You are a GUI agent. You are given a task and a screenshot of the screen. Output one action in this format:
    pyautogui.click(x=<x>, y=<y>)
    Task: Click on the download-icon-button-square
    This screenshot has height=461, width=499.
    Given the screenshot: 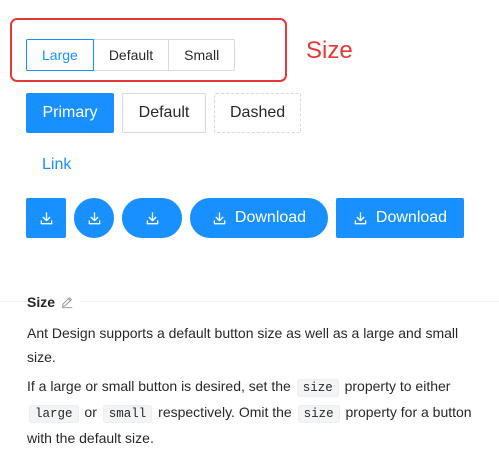 What is the action you would take?
    pyautogui.click(x=46, y=218)
    